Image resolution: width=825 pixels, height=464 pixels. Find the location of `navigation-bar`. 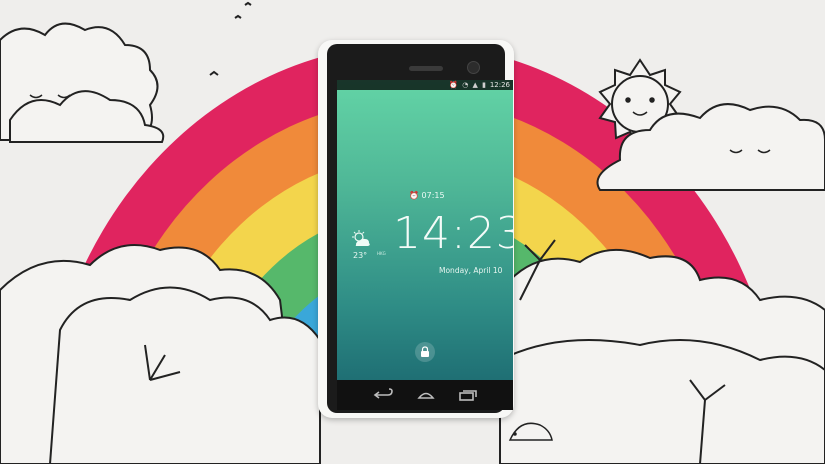

navigation-bar is located at coordinates (425, 395).